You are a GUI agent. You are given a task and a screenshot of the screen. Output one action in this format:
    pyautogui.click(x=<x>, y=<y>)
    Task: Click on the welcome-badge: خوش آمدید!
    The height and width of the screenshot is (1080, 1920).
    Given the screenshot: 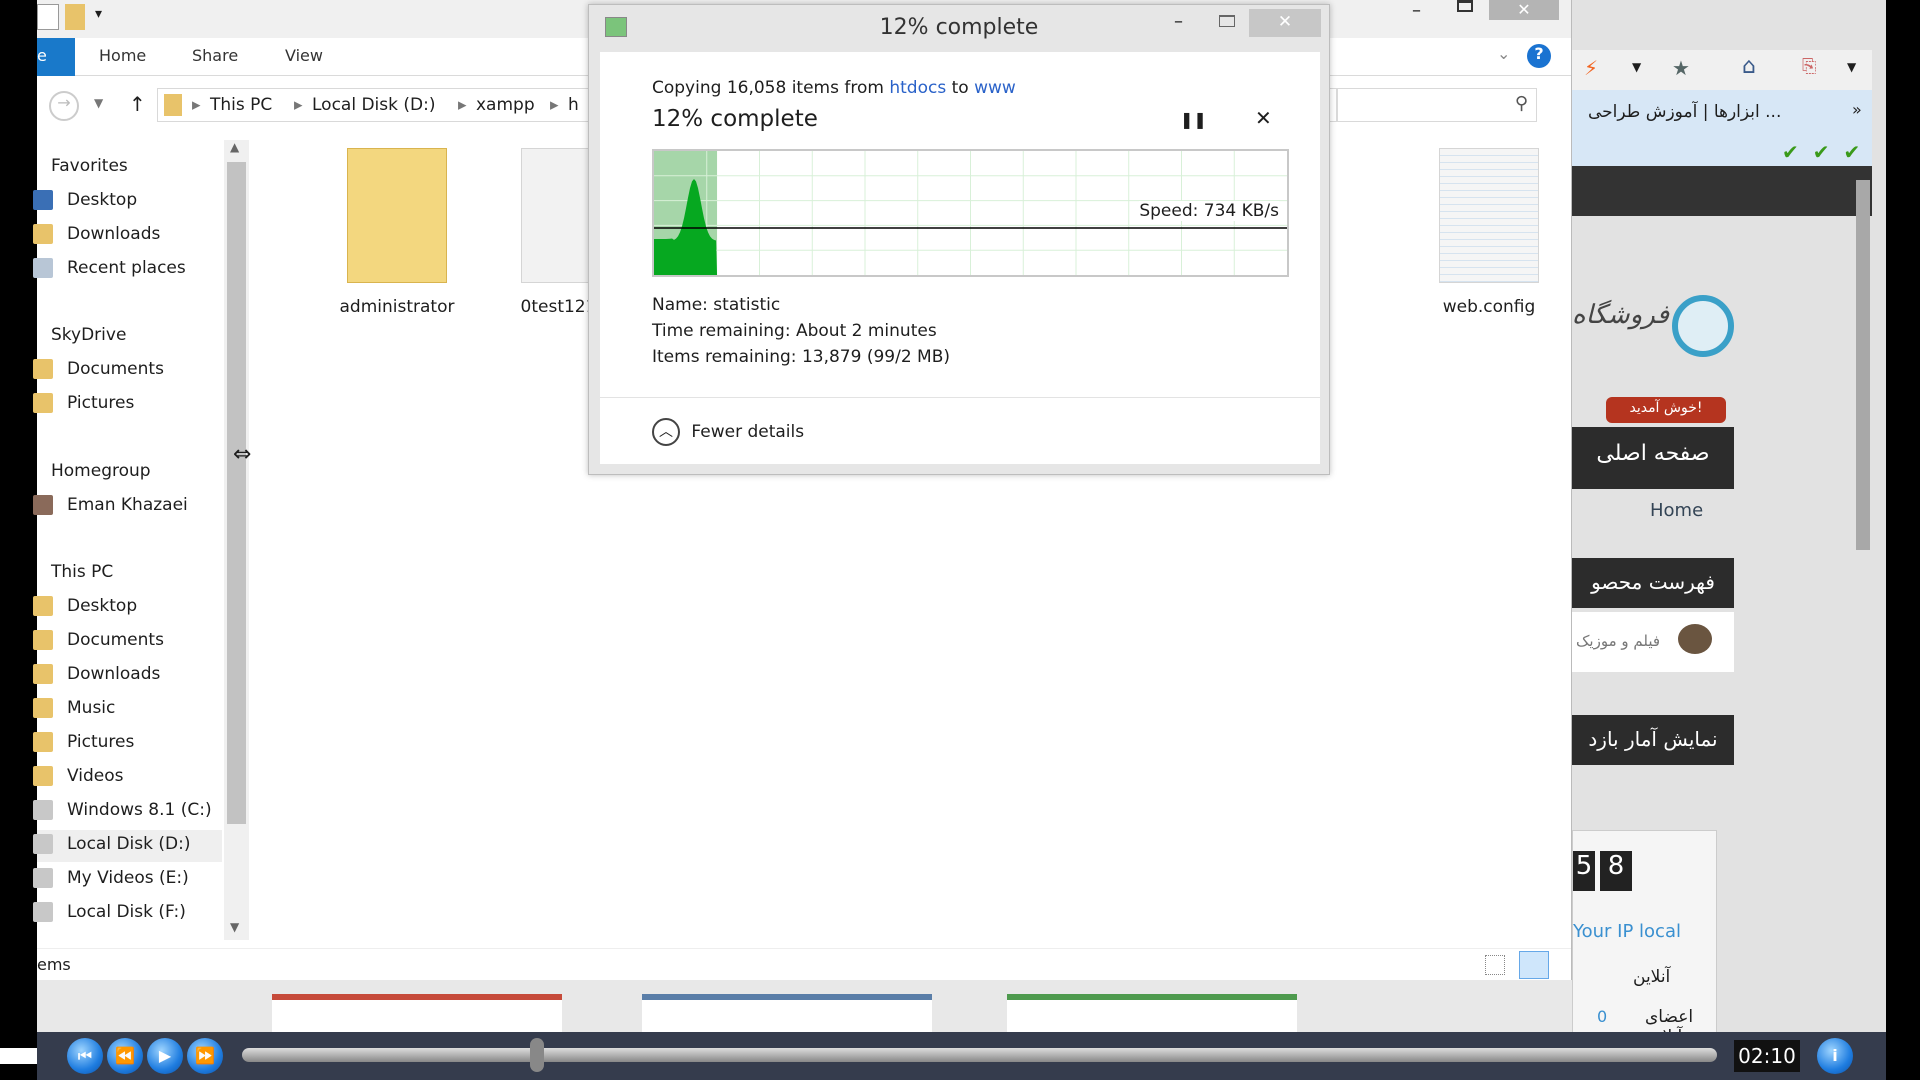 What is the action you would take?
    pyautogui.click(x=1666, y=410)
    